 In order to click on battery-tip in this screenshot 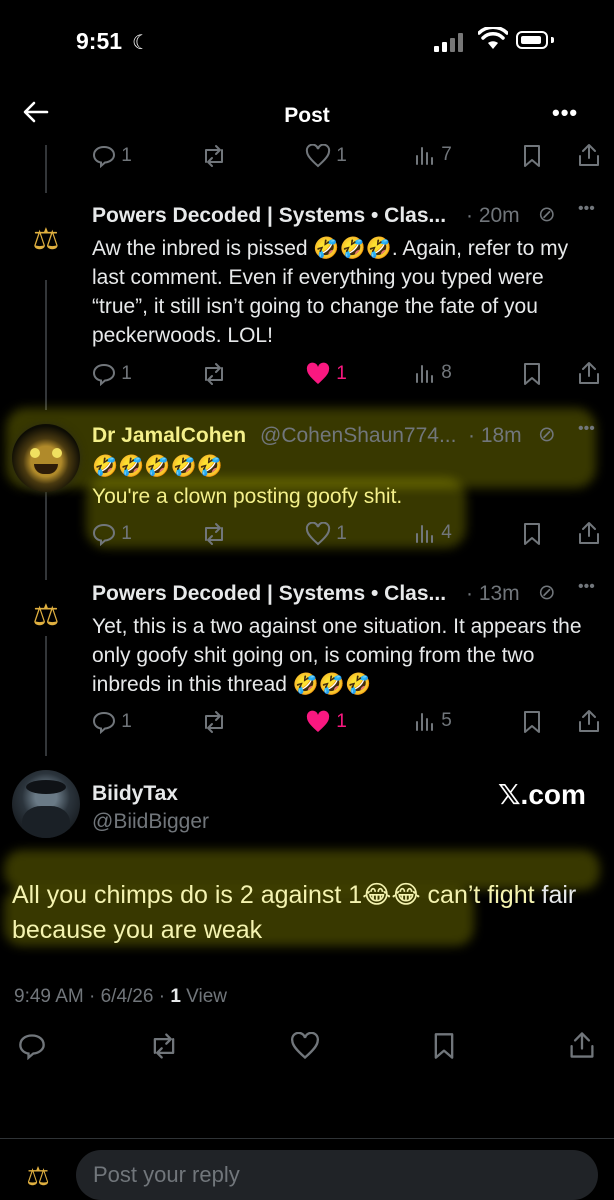, I will do `click(552, 40)`.